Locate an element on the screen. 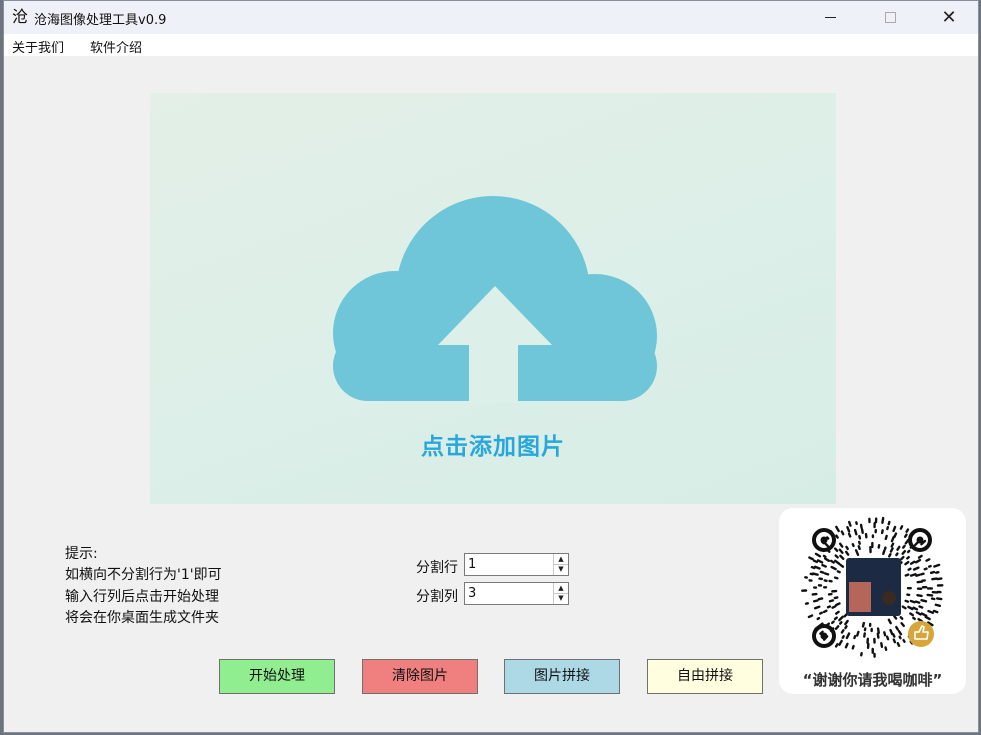  avatar-building is located at coordinates (860, 597).